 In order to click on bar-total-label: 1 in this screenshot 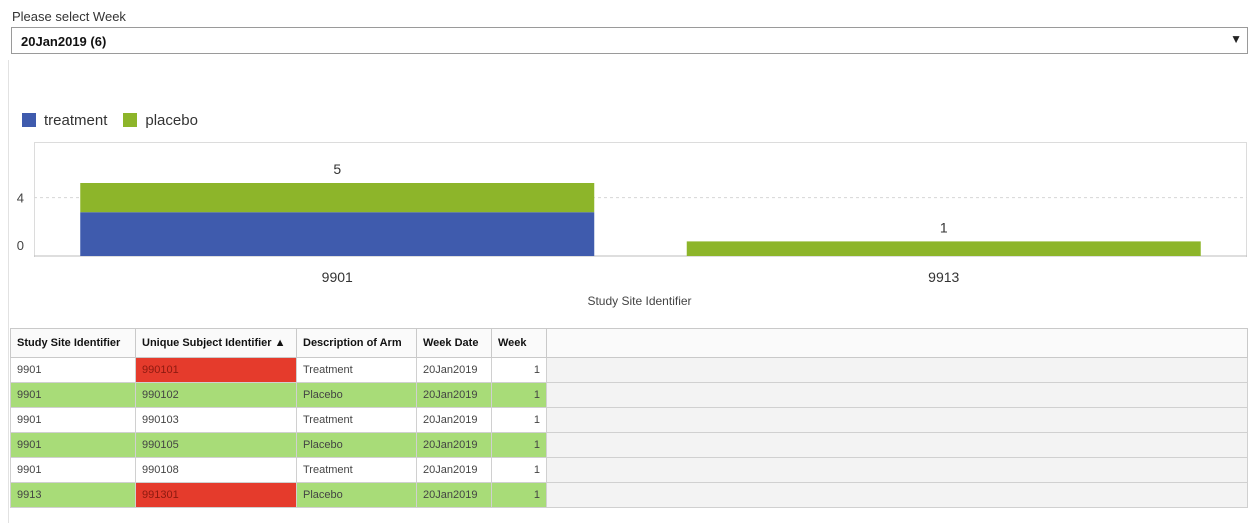, I will do `click(944, 227)`.